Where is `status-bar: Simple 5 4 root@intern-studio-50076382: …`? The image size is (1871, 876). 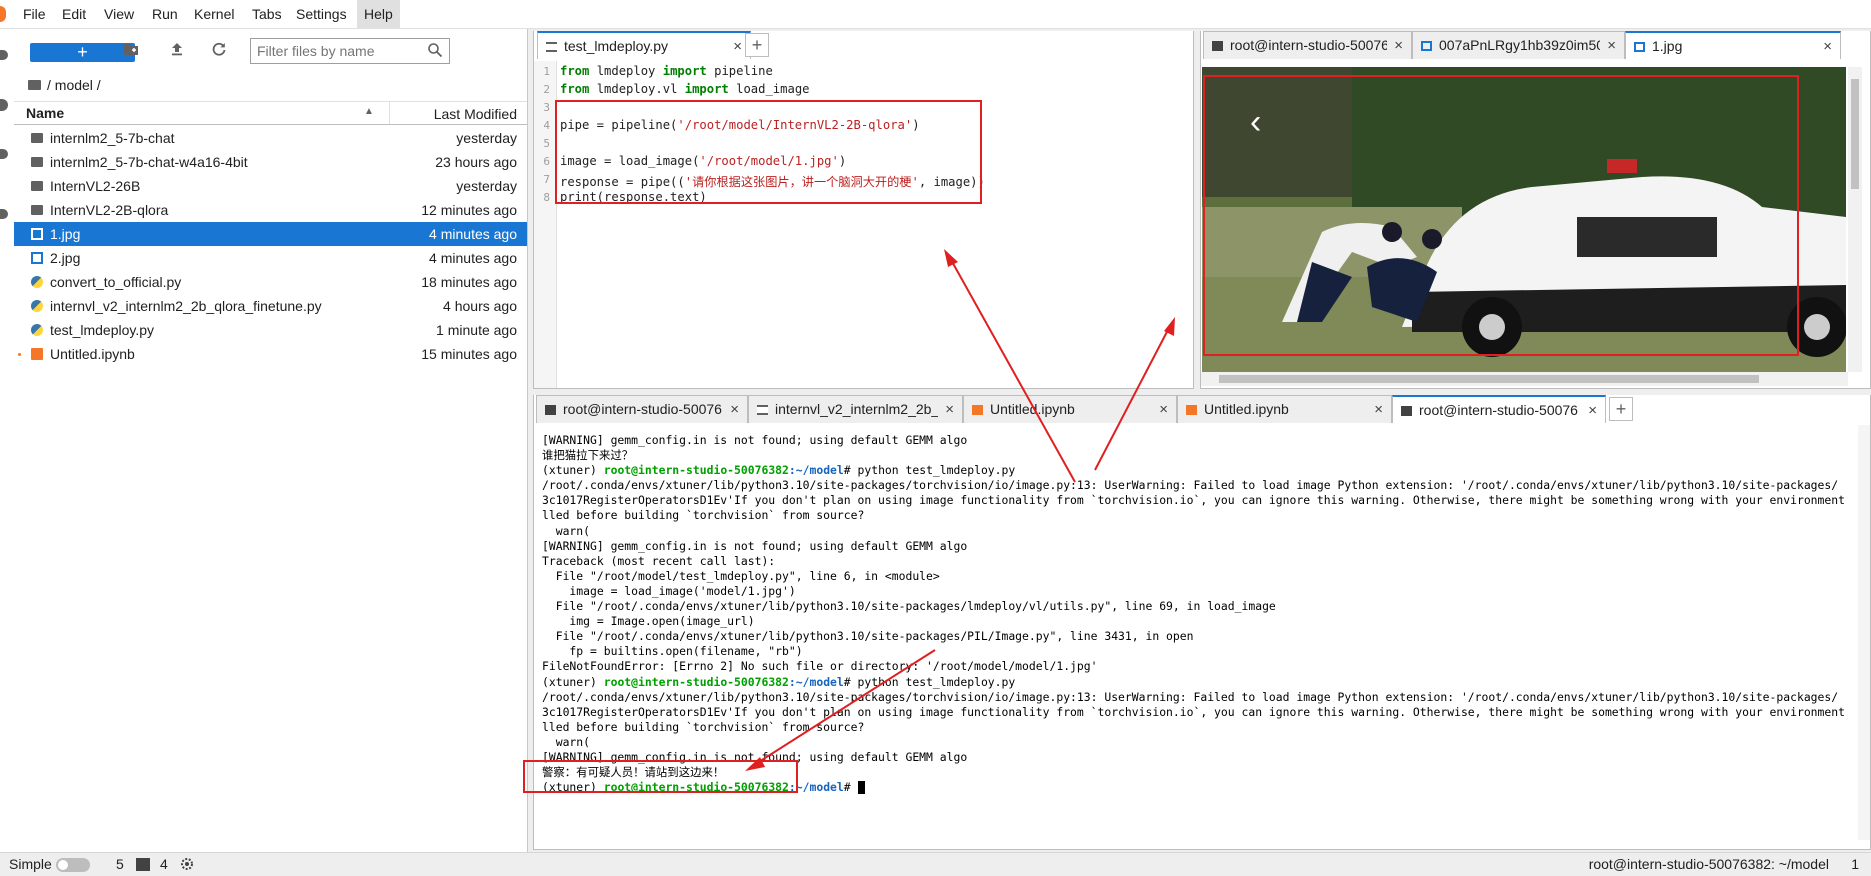 status-bar: Simple 5 4 root@intern-studio-50076382: … is located at coordinates (935, 864).